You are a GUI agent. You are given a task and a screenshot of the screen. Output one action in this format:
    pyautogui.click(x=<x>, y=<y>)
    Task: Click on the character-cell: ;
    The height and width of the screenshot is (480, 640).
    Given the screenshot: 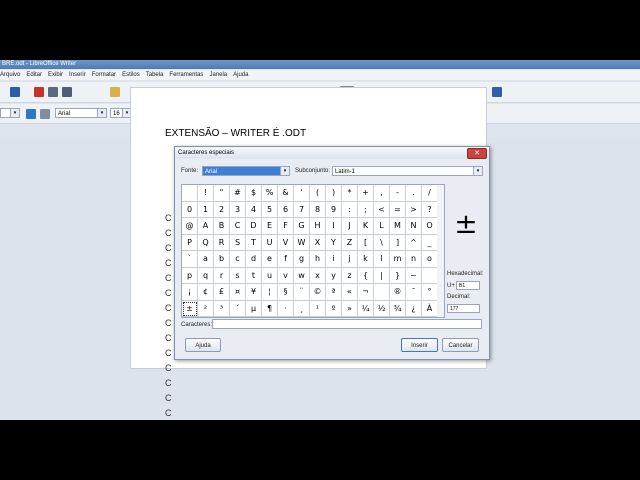 What is the action you would take?
    pyautogui.click(x=366, y=209)
    